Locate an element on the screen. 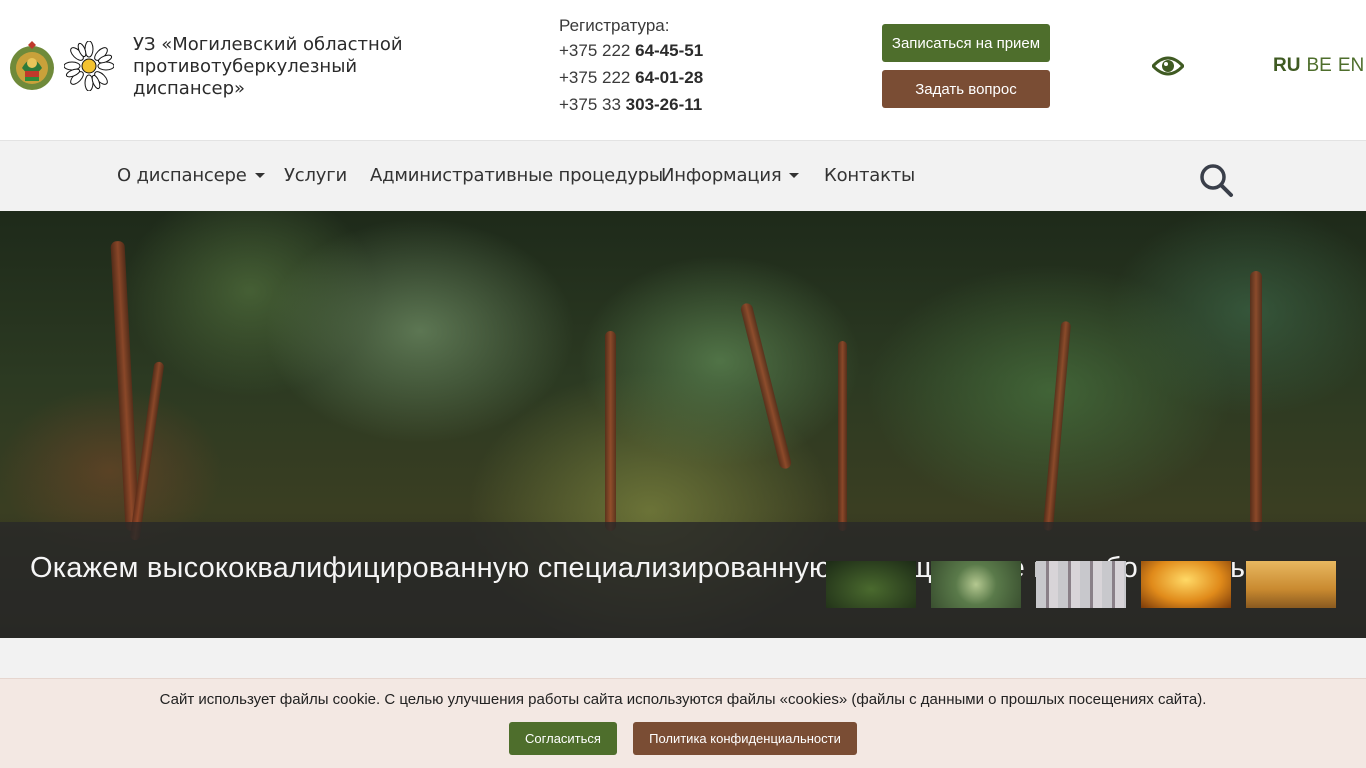 This screenshot has width=1366, height=768. phone-number: +375 33 303-26-11 is located at coordinates (631, 104).